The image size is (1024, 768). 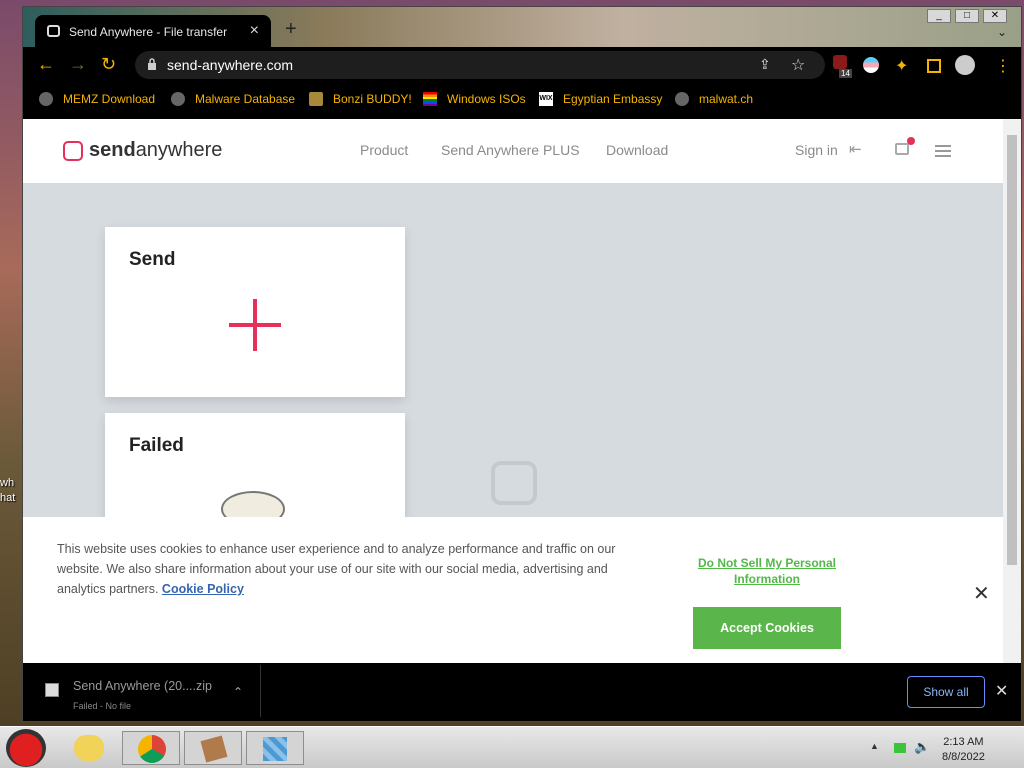 What do you see at coordinates (967, 16) in the screenshot?
I see `maximize-button: □` at bounding box center [967, 16].